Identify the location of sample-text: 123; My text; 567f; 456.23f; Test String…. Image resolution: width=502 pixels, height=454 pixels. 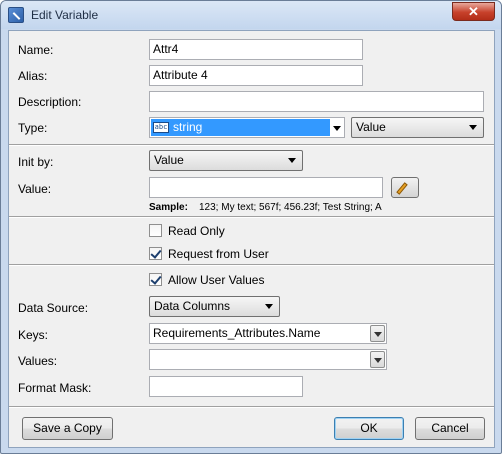
(290, 207).